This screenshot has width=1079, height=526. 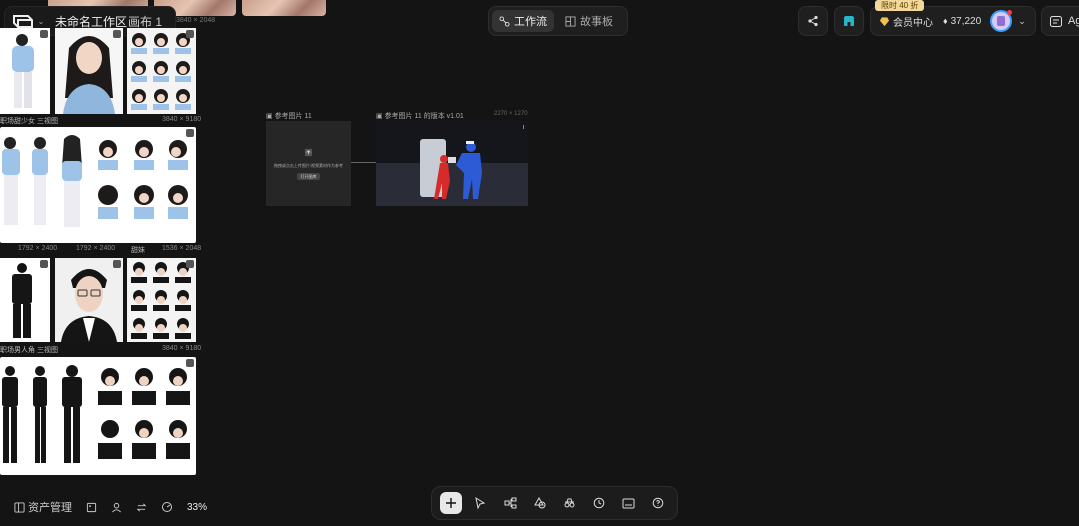 I want to click on asset-manage-label: 资产管理, so click(x=50, y=508).